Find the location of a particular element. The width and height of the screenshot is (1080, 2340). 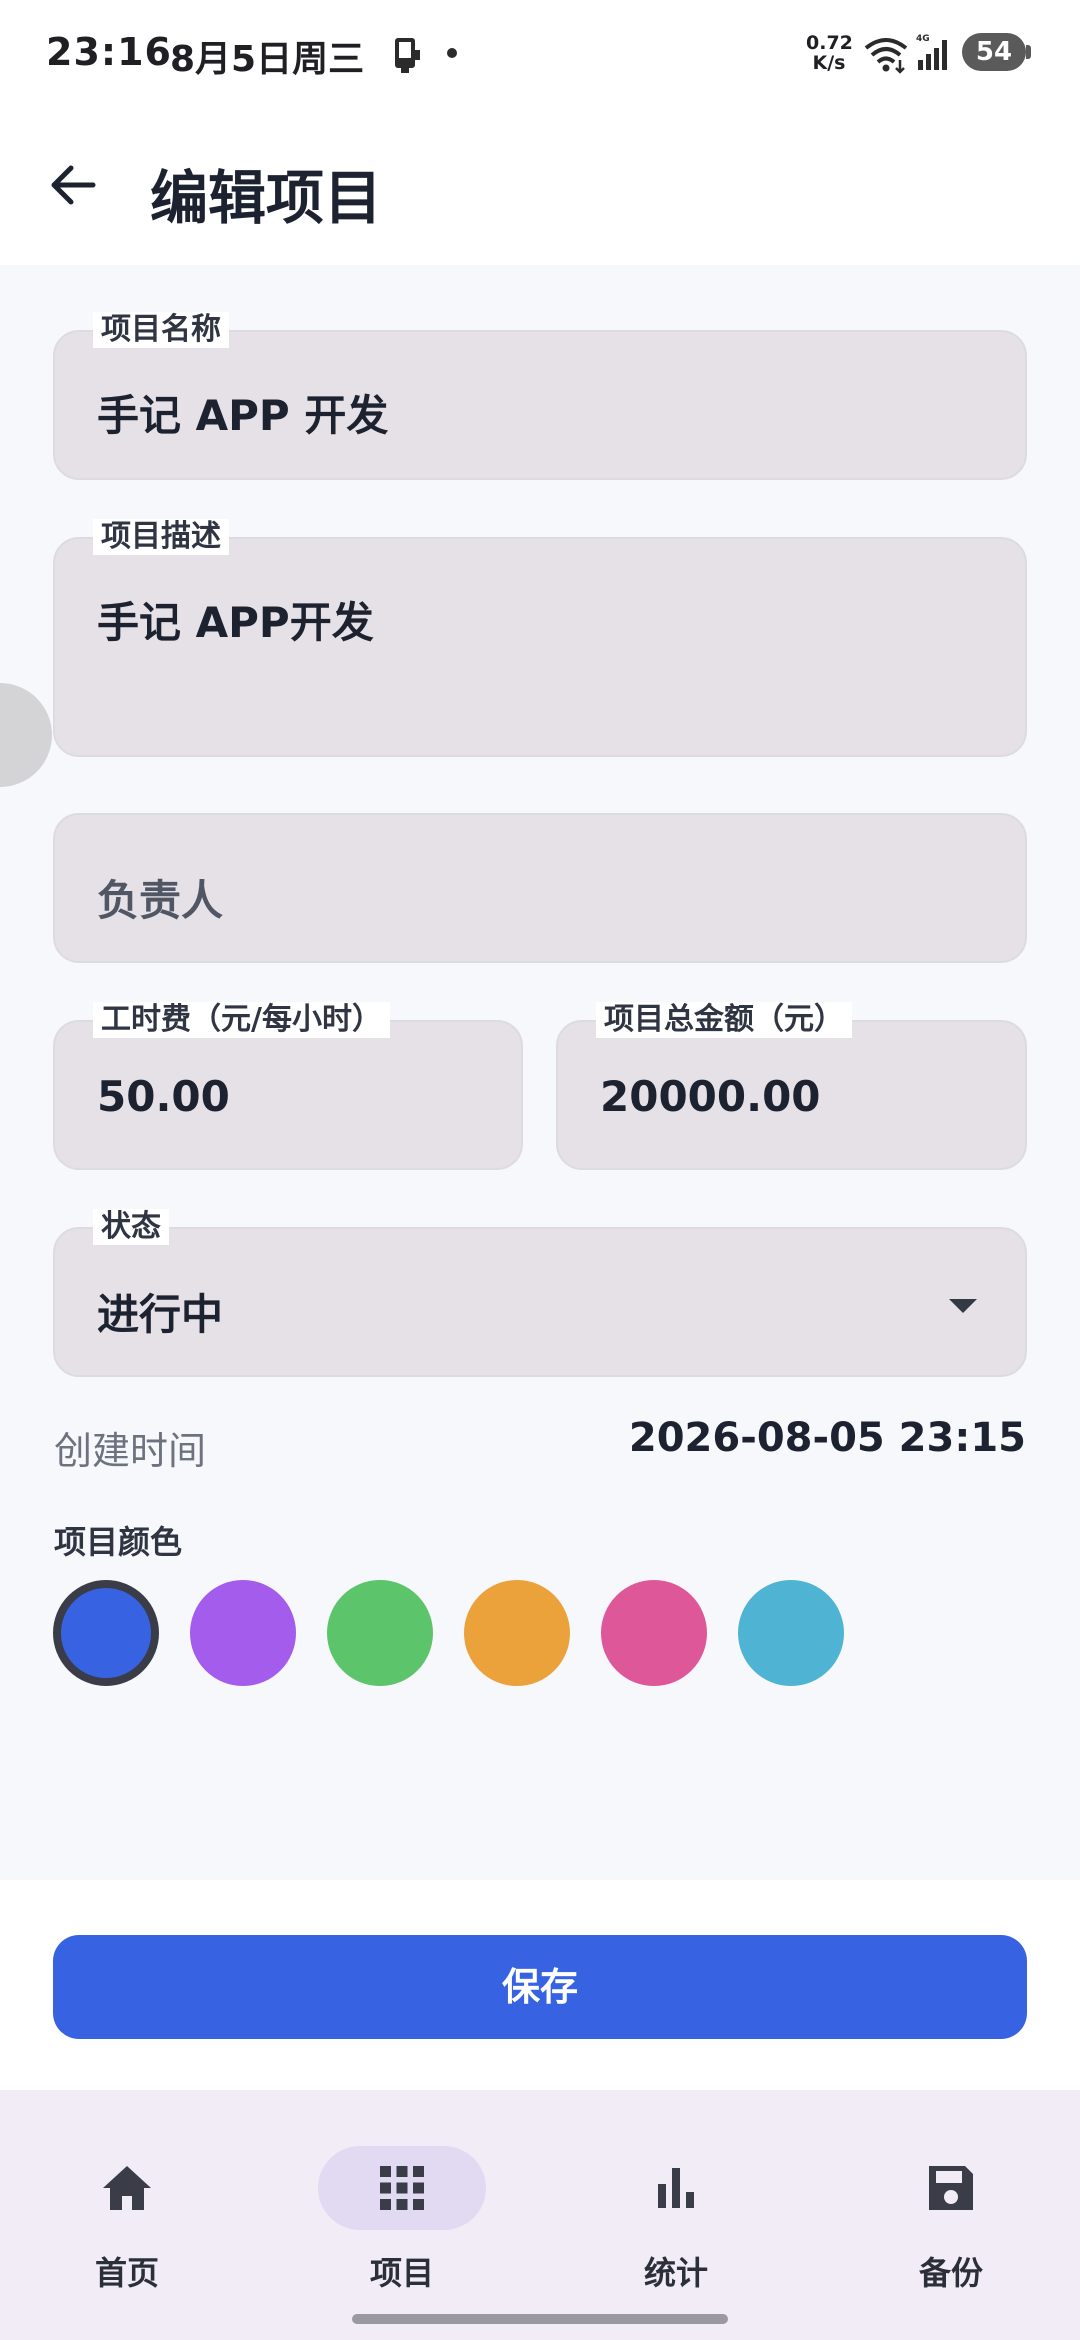

project-name-label: 项目名称 is located at coordinates (161, 330).